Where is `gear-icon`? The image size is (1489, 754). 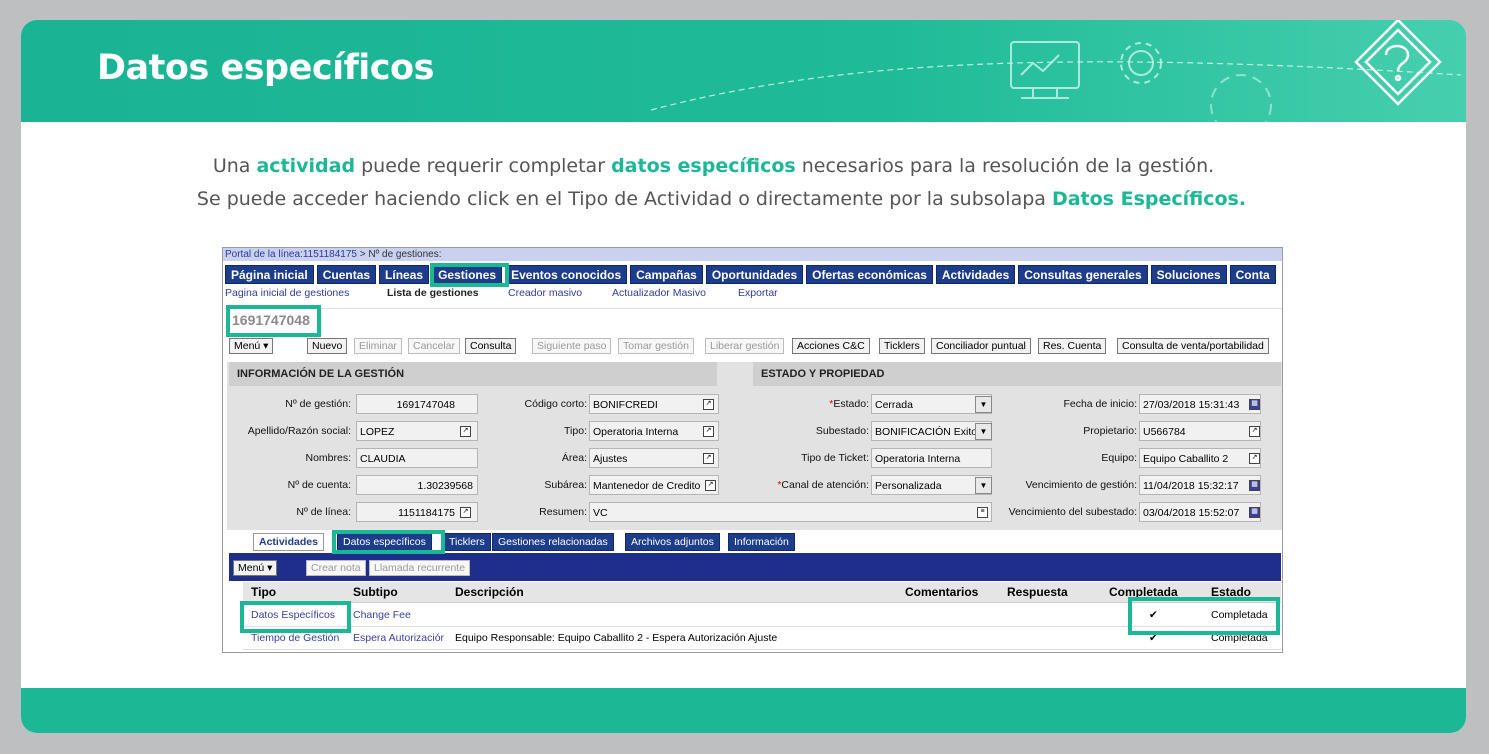
gear-icon is located at coordinates (1141, 63).